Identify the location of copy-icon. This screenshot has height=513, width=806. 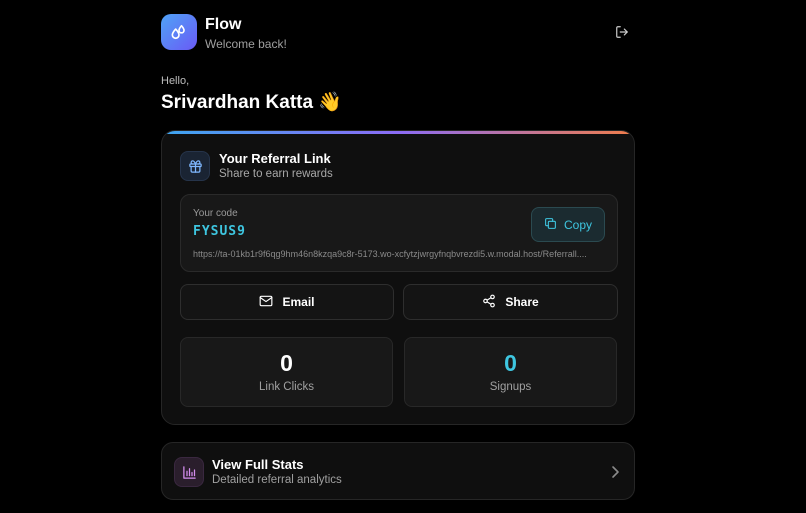
(550, 225).